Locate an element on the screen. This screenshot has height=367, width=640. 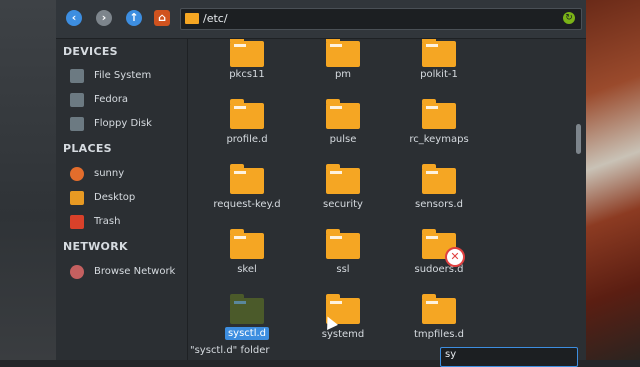
home-icon is located at coordinates (77, 174).